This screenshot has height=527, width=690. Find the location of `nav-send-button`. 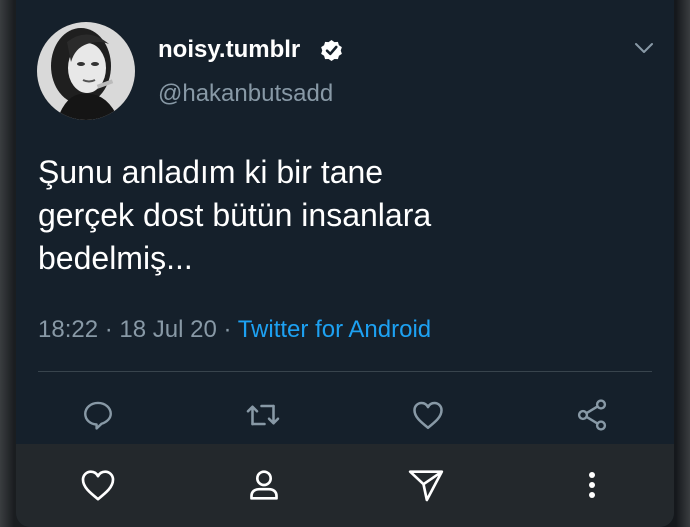

nav-send-button is located at coordinates (426, 485).